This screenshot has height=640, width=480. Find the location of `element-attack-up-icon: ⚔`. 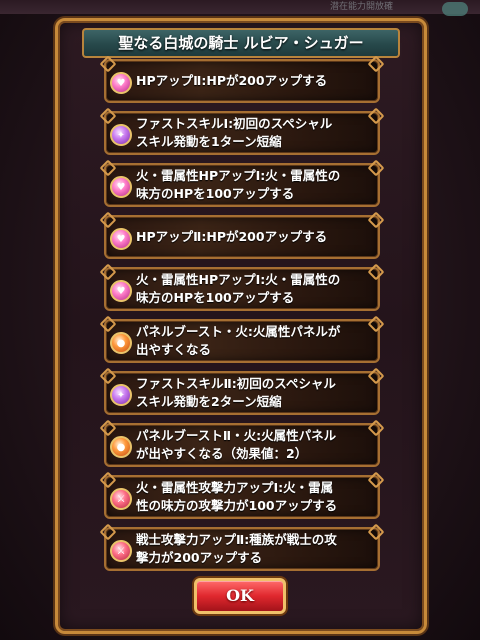

element-attack-up-icon: ⚔ is located at coordinates (121, 499).